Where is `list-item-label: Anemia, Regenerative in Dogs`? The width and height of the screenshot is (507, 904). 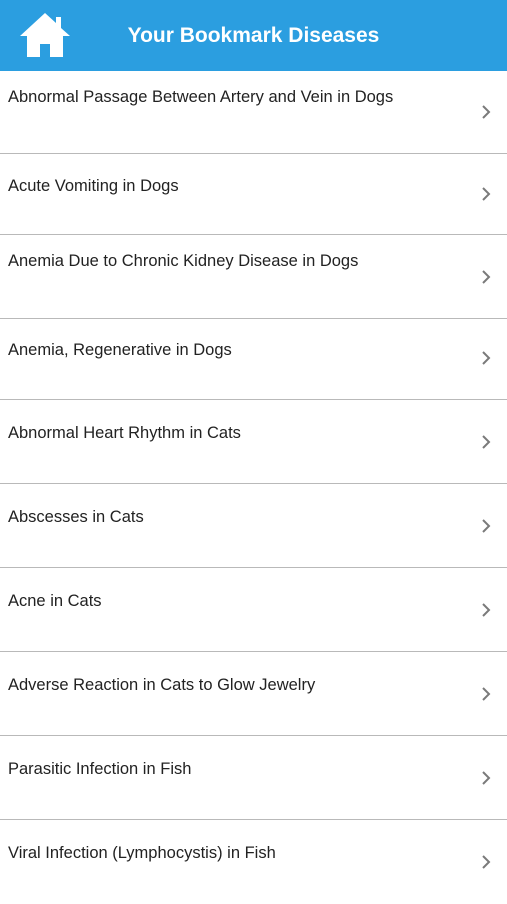
list-item-label: Anemia, Regenerative in Dogs is located at coordinates (120, 350).